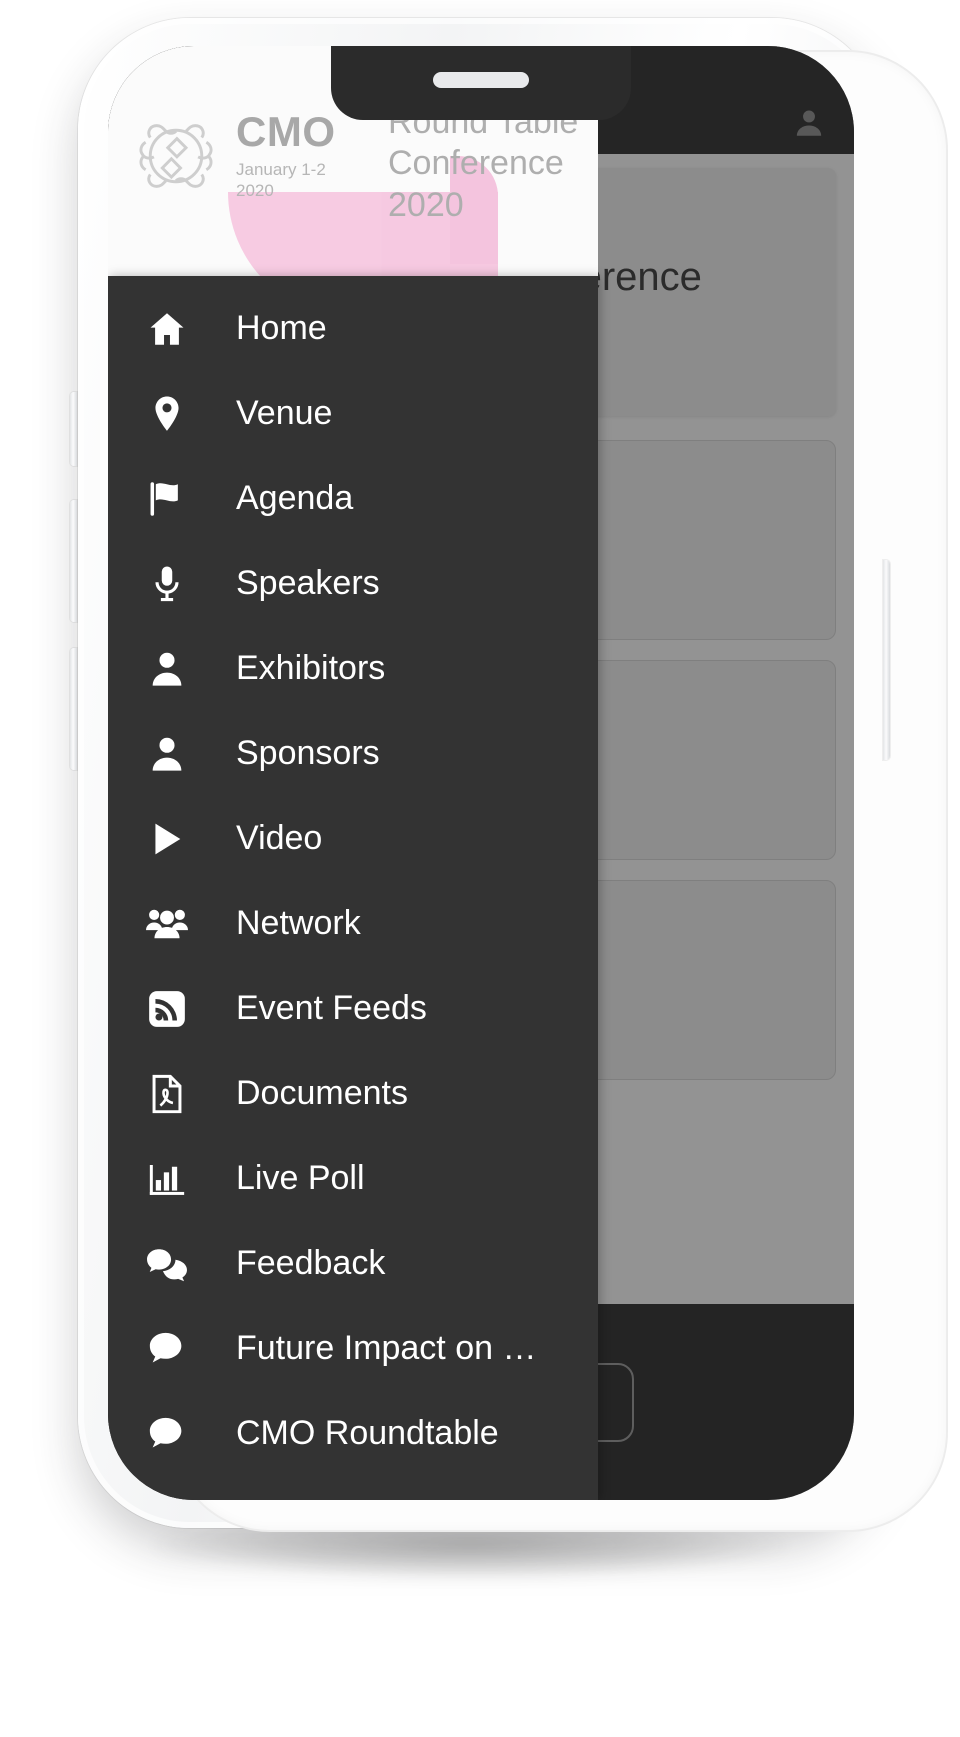  I want to click on hardware-button-volume-down, so click(73, 709).